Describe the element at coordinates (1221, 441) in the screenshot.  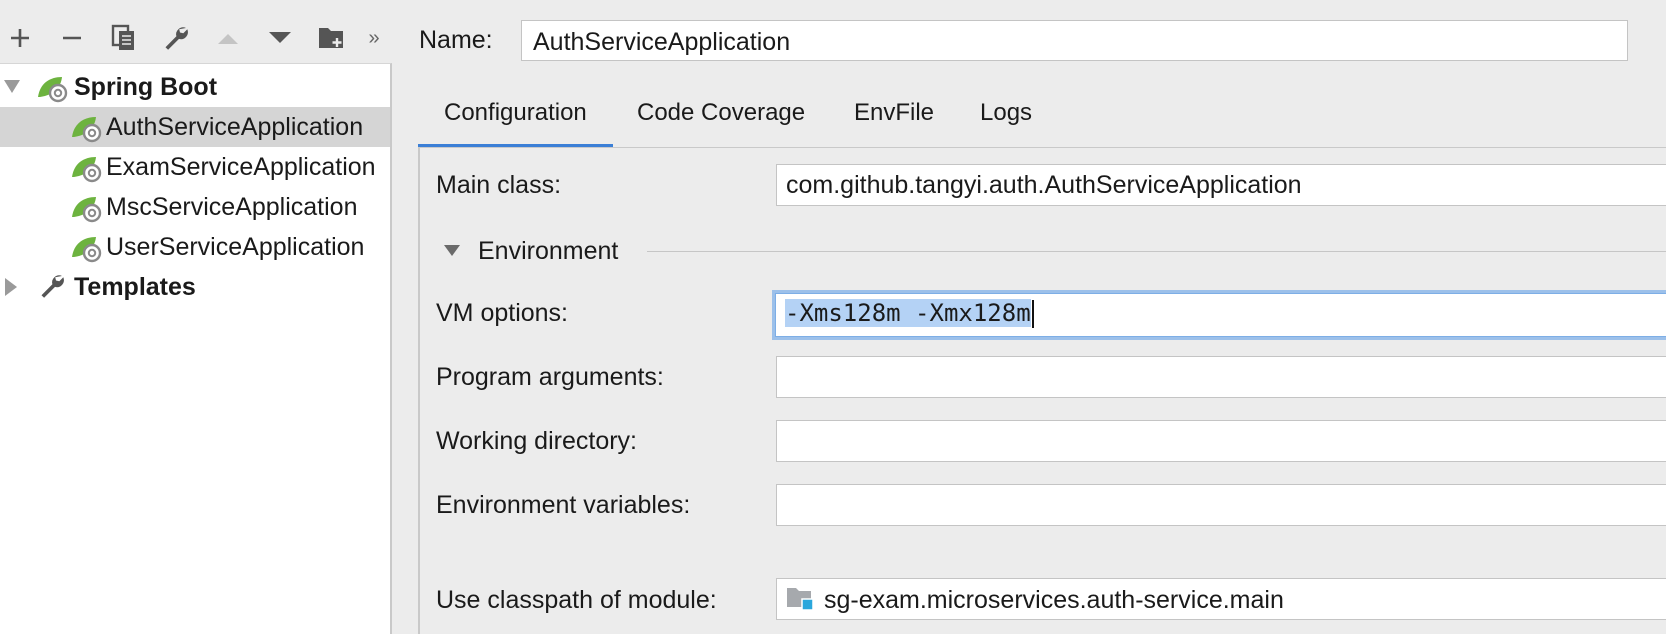
I see `working-directory-field` at that location.